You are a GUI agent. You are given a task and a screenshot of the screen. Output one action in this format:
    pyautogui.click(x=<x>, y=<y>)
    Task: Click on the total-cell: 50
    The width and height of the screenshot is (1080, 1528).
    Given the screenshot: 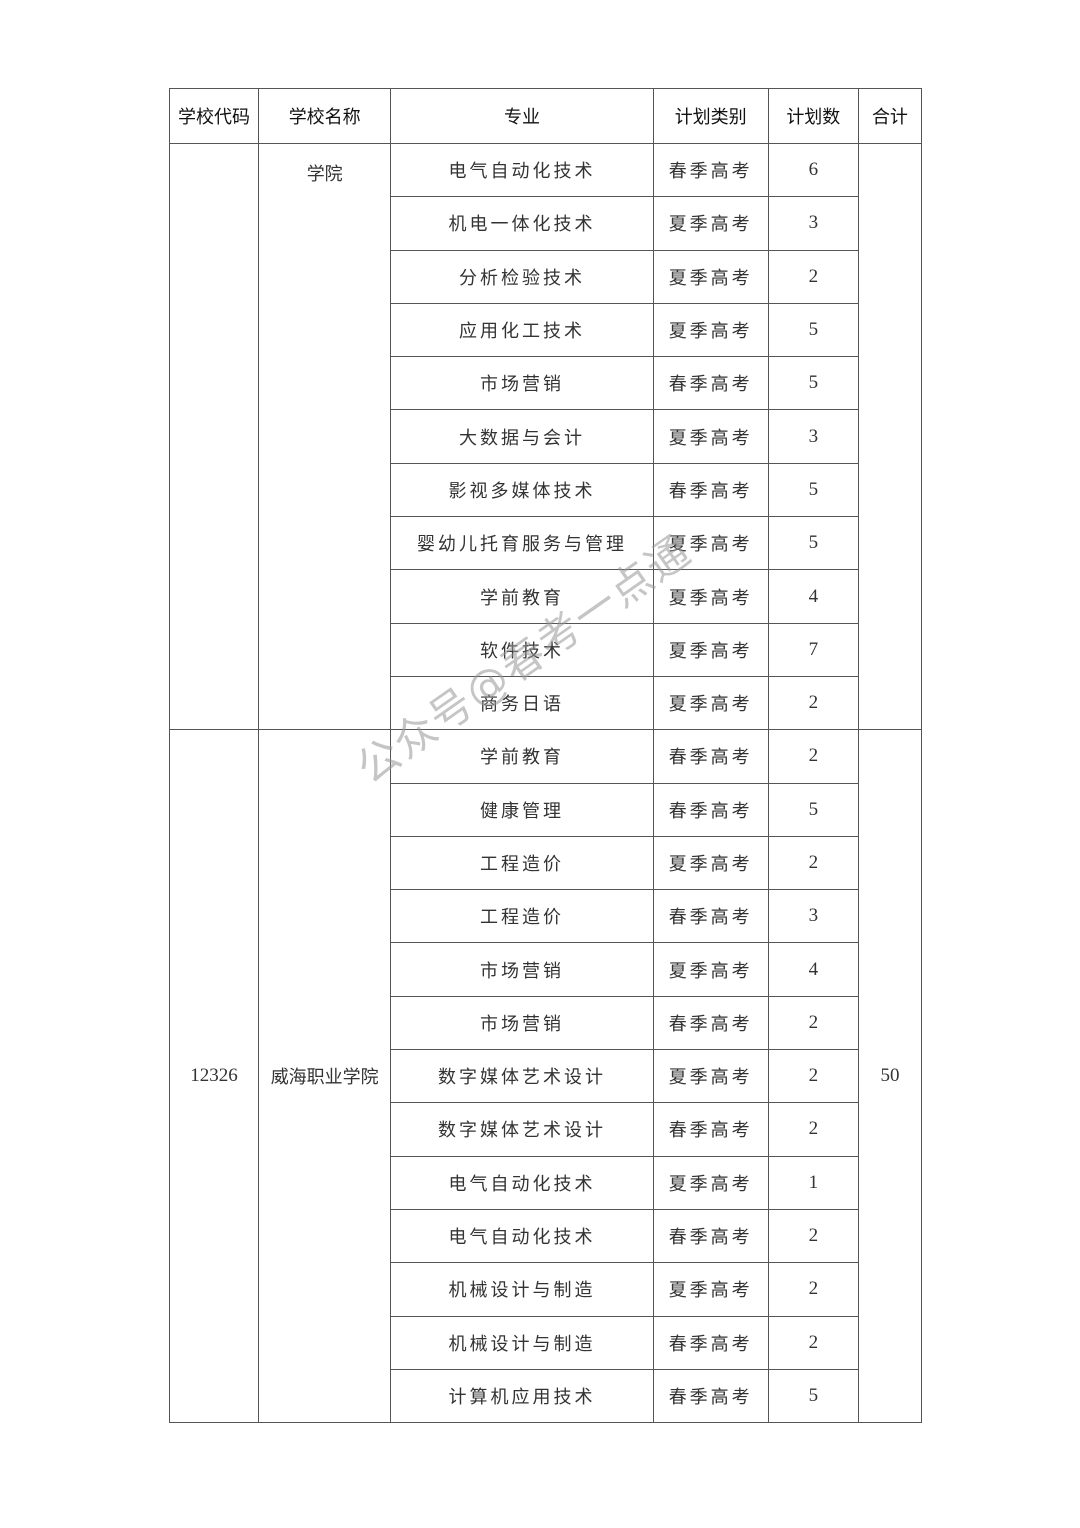 What is the action you would take?
    pyautogui.click(x=890, y=1076)
    